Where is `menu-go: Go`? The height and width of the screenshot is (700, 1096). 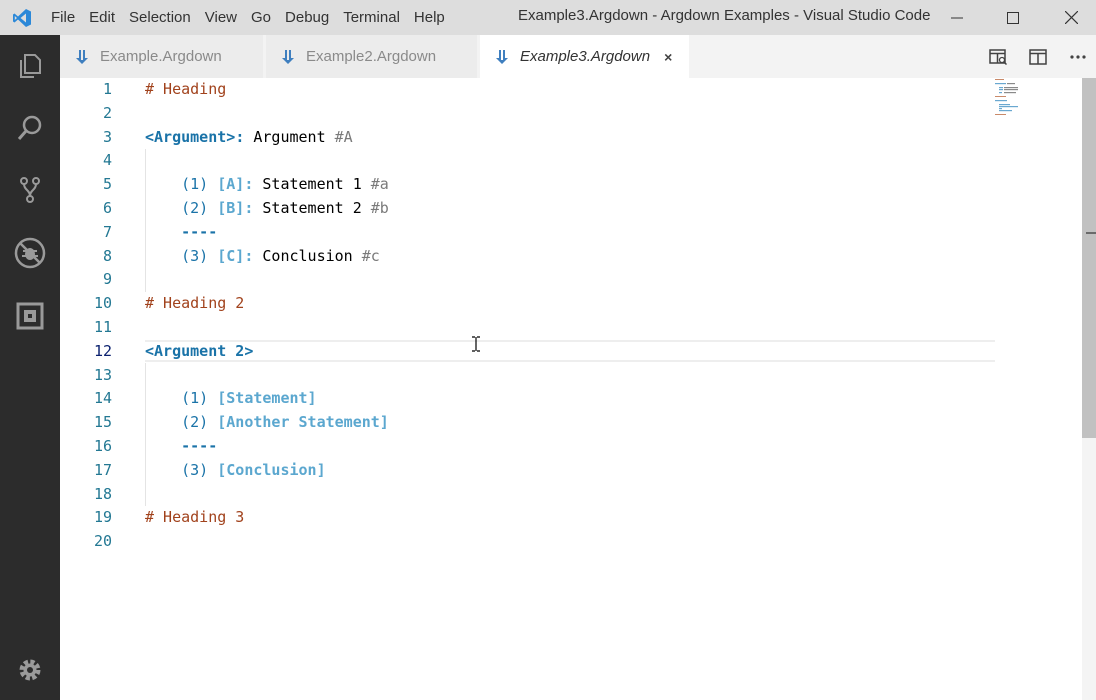 menu-go: Go is located at coordinates (261, 17).